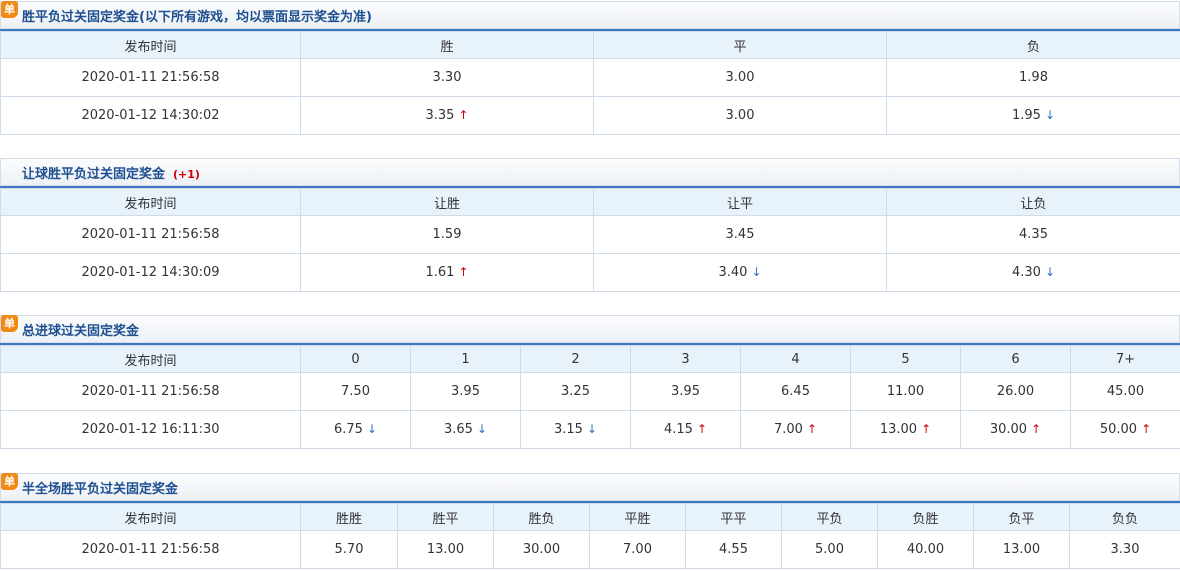 The height and width of the screenshot is (571, 1180). What do you see at coordinates (740, 234) in the screenshot?
I see `odds-cell: 3.45` at bounding box center [740, 234].